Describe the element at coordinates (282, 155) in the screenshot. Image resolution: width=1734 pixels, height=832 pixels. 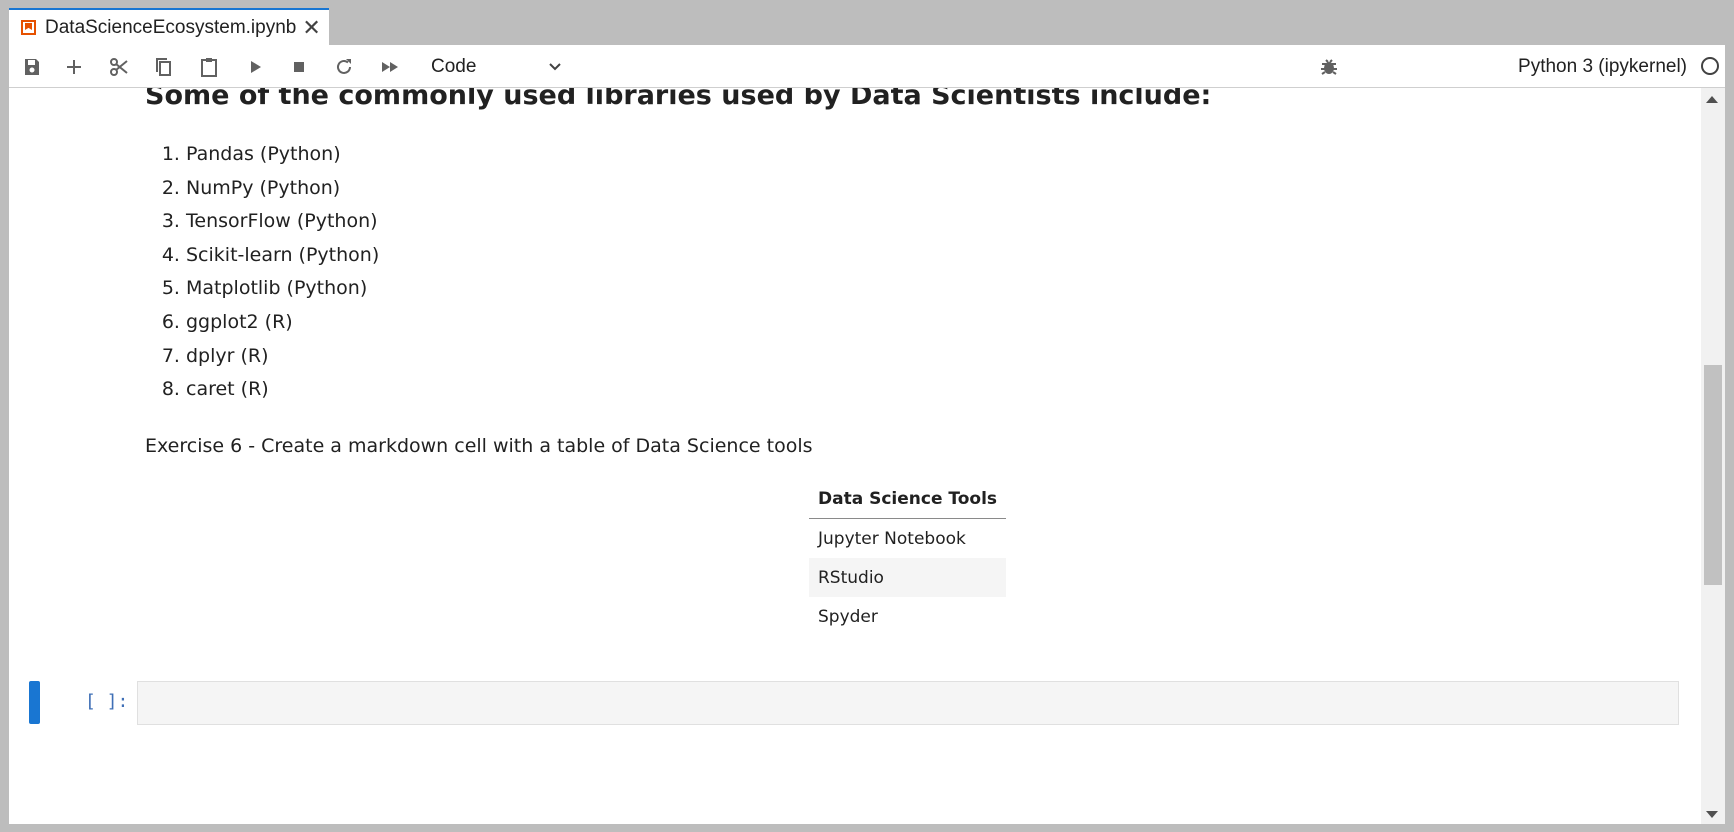
I see `list-item: Pandas (Python)` at that location.